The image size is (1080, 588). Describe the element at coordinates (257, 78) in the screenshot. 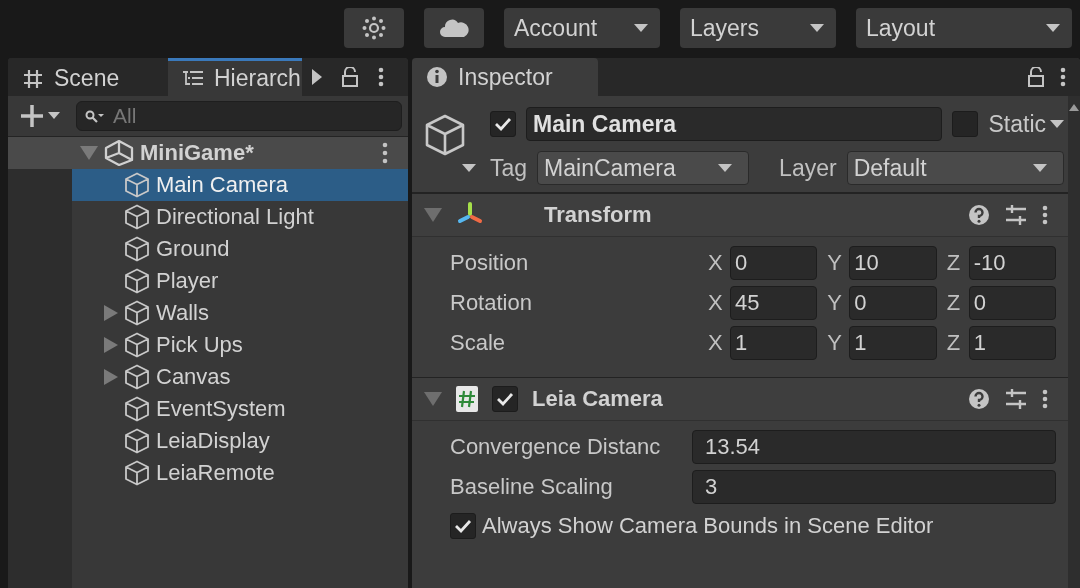

I see `tab-label: Hierarch` at that location.